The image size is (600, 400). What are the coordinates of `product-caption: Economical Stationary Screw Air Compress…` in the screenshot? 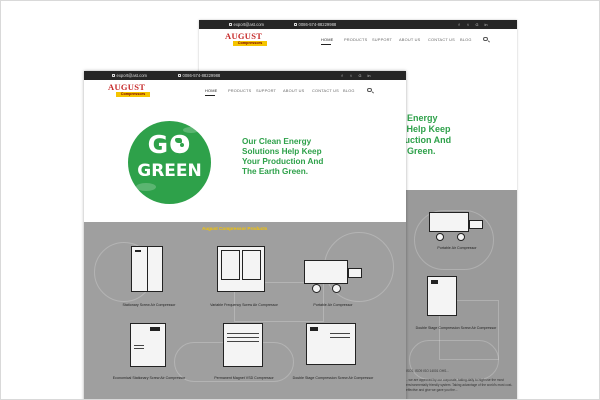 It's located at (149, 378).